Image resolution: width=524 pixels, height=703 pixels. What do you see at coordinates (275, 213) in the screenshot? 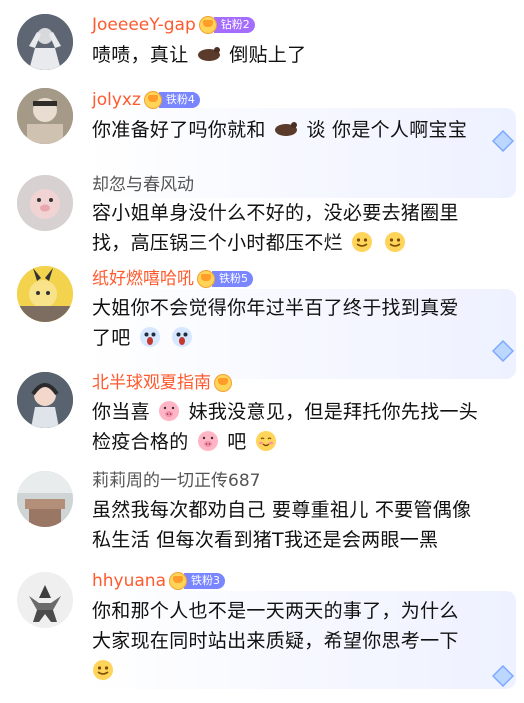
I see `comment-line: 容小姐单身没什么不好的，没必要去猪圈里` at bounding box center [275, 213].